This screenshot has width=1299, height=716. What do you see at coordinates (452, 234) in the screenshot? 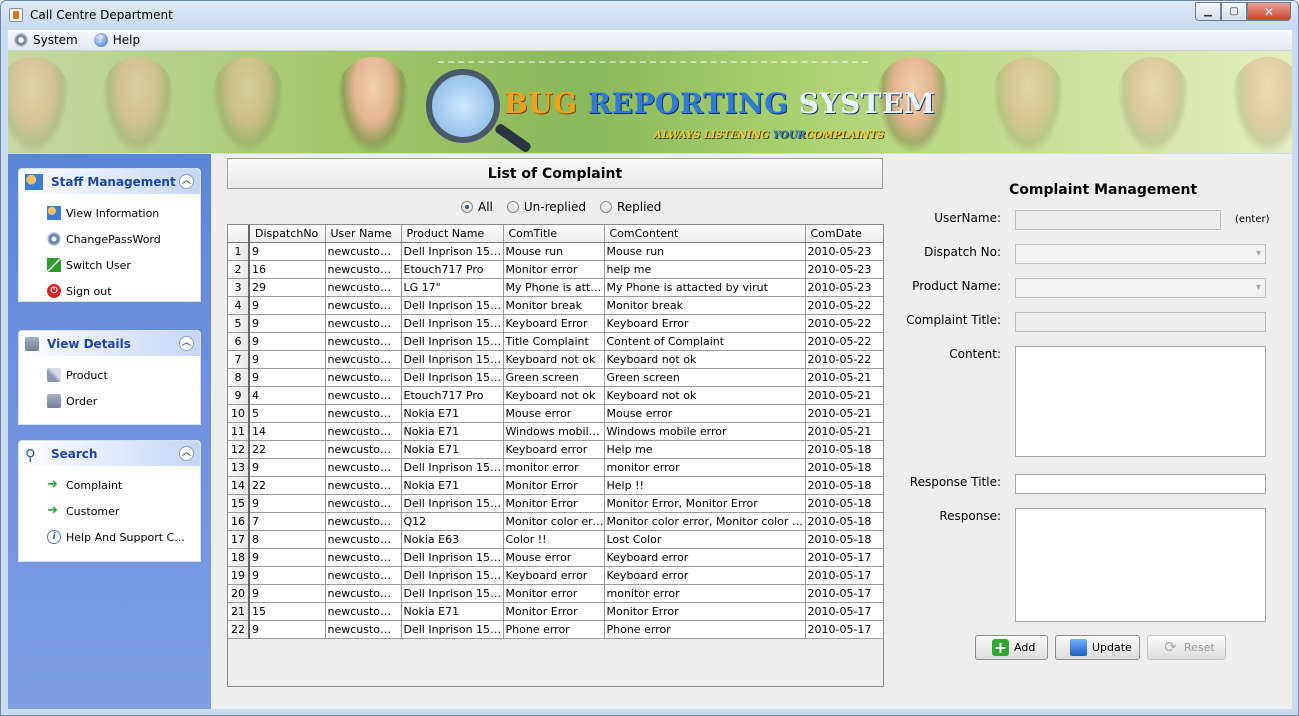
I see `column-header: Product Name` at bounding box center [452, 234].